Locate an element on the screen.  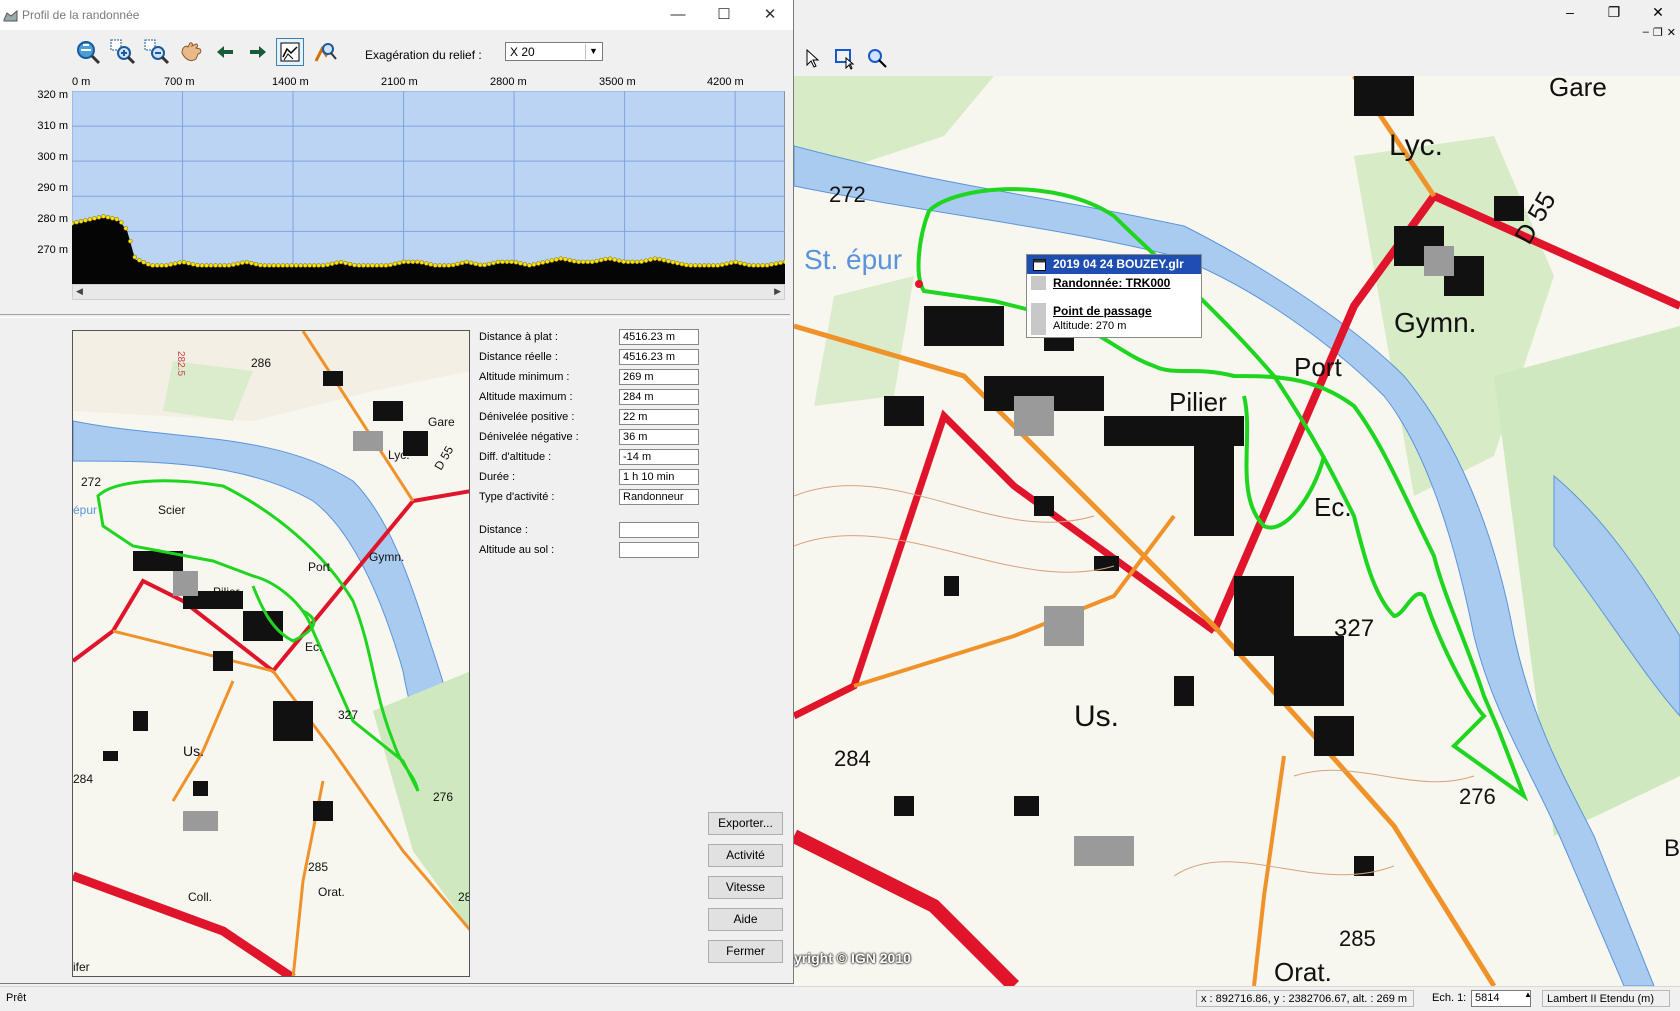
exaggeration-label: Exagération du relief : is located at coordinates (423, 55).